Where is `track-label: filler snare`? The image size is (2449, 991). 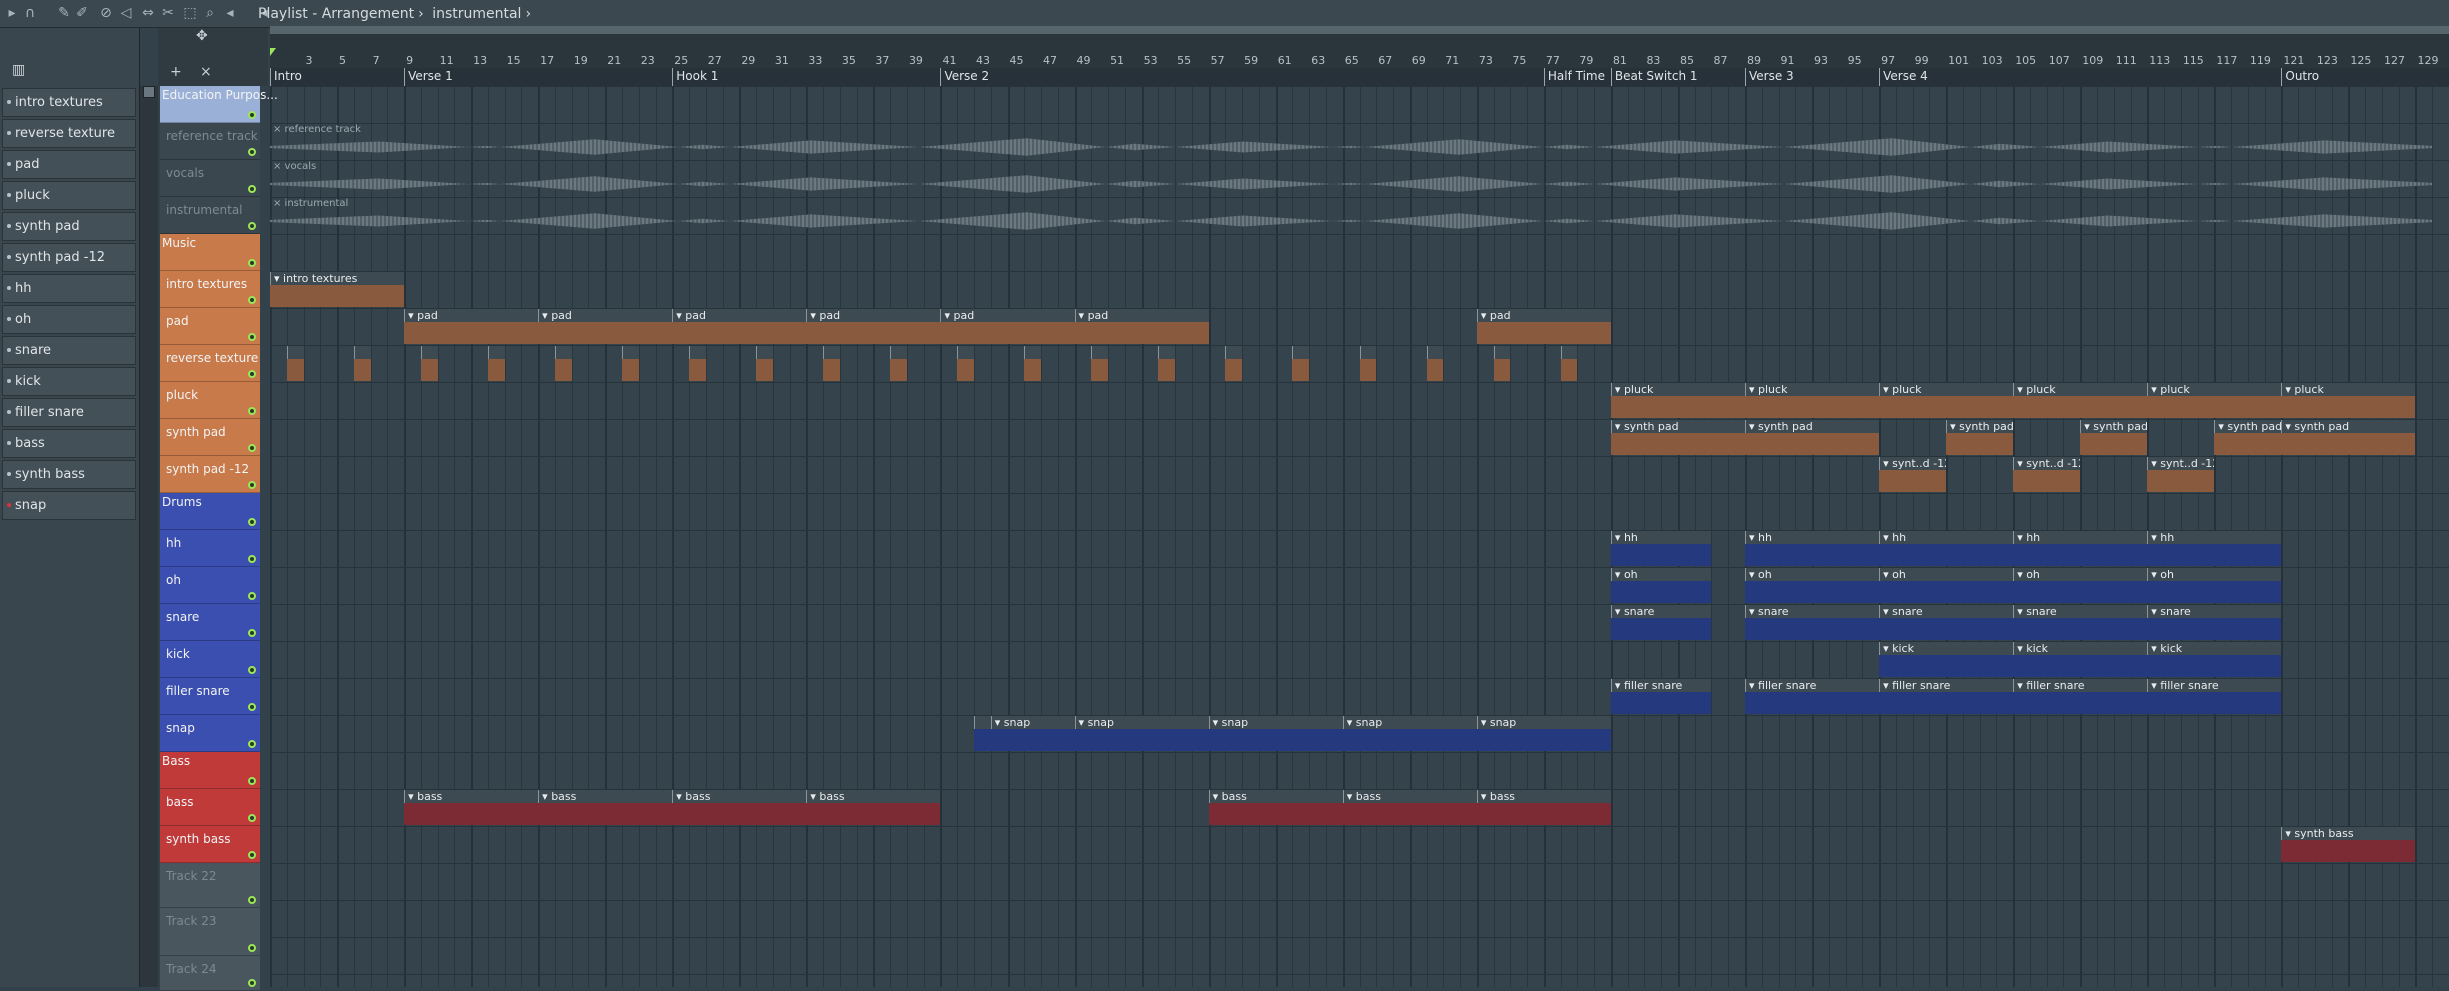
track-label: filler snare is located at coordinates (198, 691).